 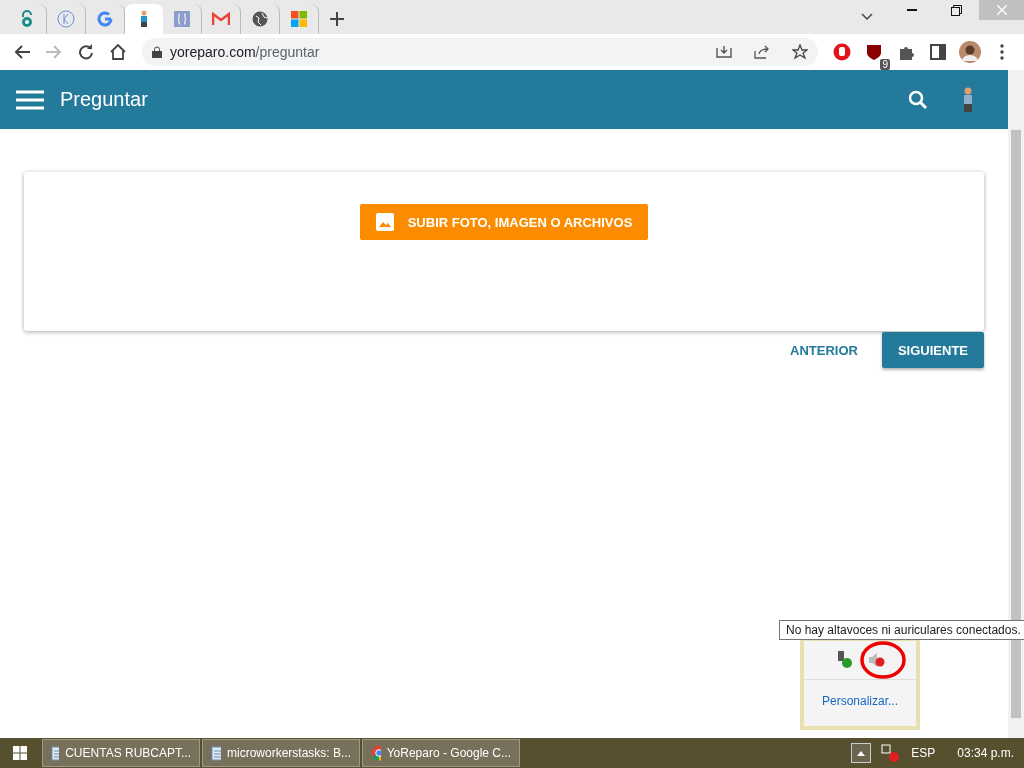 I want to click on highlight-ellipse, so click(x=883, y=660).